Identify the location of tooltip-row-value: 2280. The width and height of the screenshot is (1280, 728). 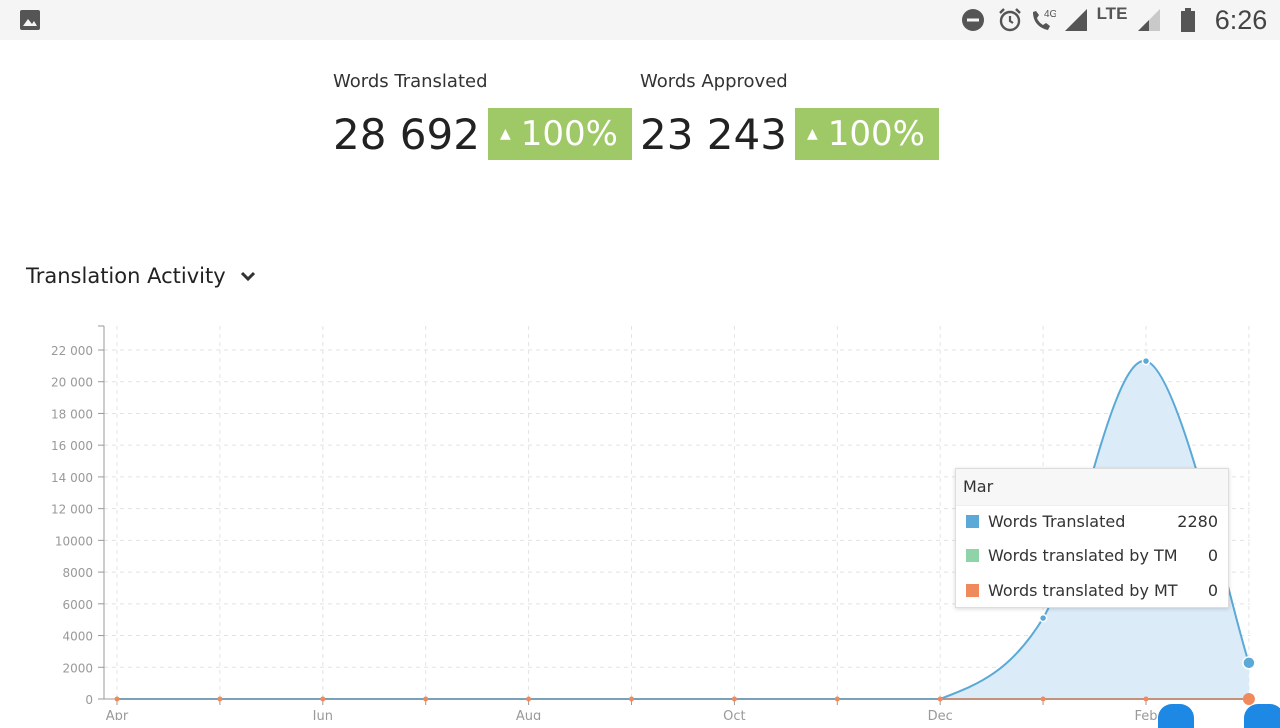
(1197, 521).